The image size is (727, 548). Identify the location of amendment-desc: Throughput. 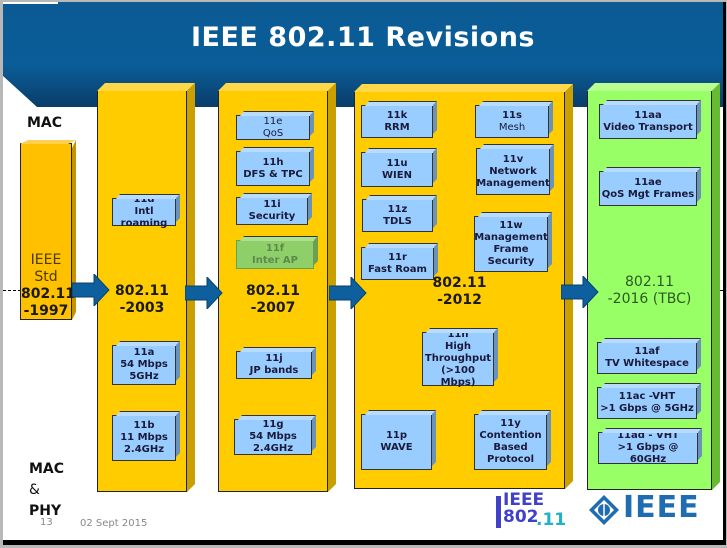
(458, 358).